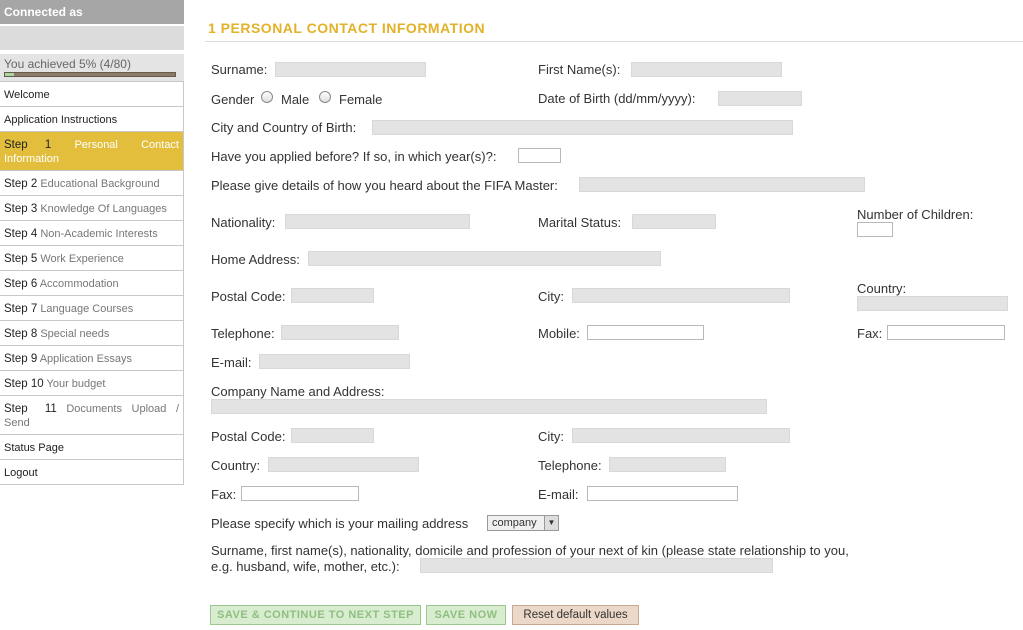 The width and height of the screenshot is (1023, 630). Describe the element at coordinates (580, 222) in the screenshot. I see `marital-label: Marital Status:` at that location.